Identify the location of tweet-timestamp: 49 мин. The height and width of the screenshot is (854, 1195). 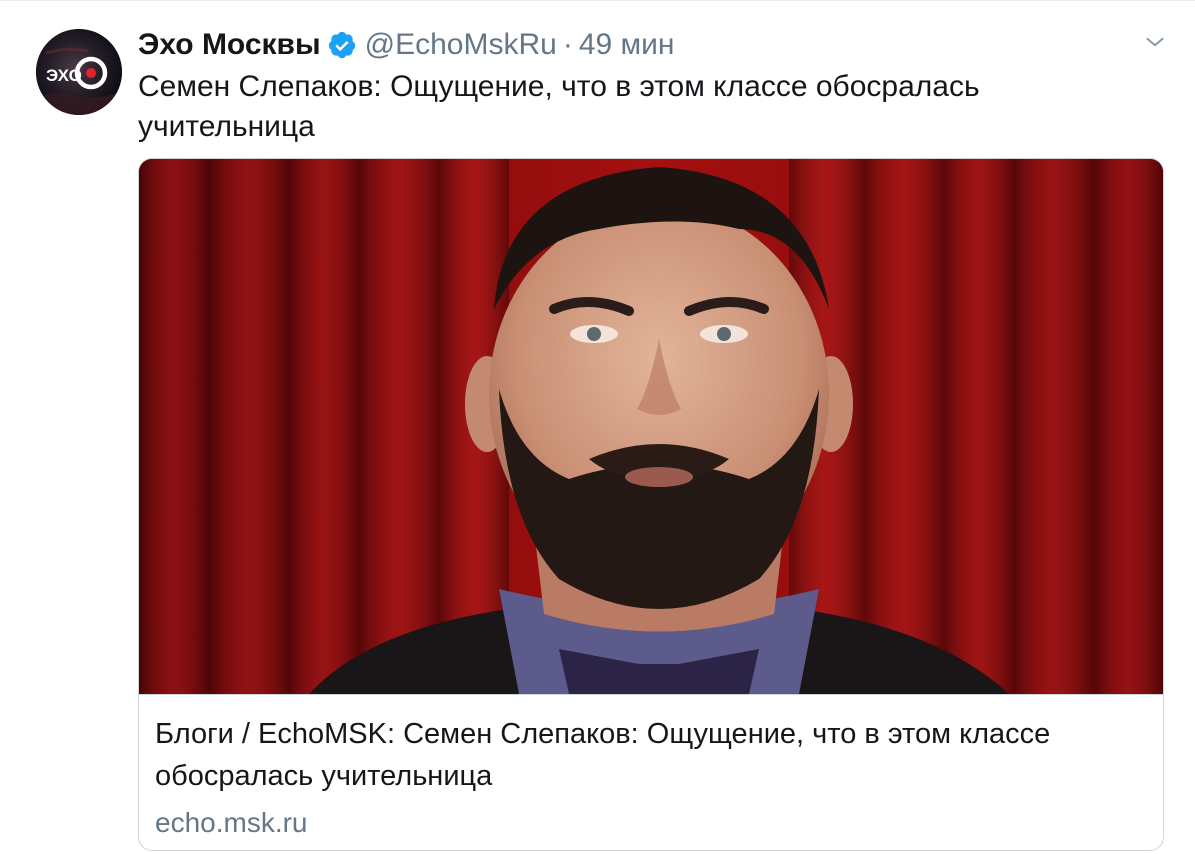
(627, 45).